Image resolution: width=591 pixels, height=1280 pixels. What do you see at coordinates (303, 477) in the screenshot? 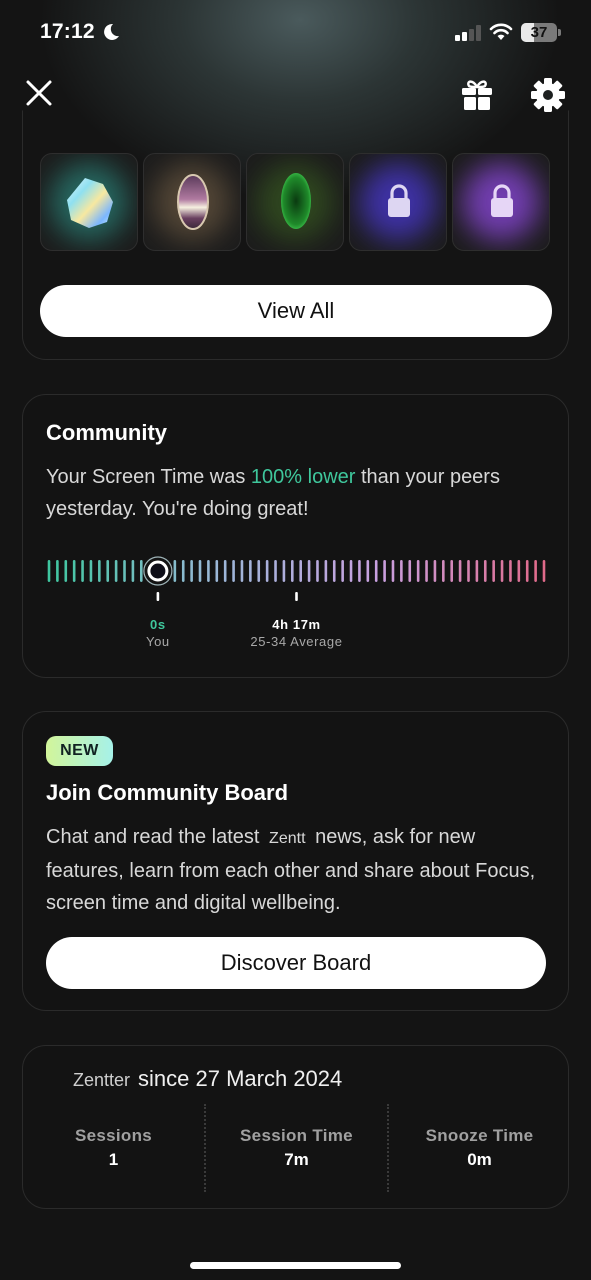
I see `community-highlight: 100% lower` at bounding box center [303, 477].